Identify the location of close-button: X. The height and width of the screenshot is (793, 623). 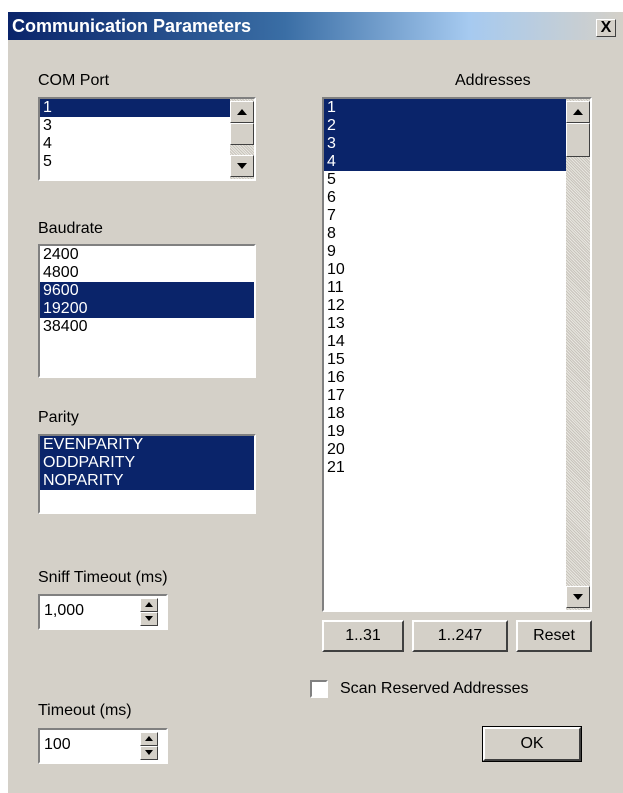
(606, 28).